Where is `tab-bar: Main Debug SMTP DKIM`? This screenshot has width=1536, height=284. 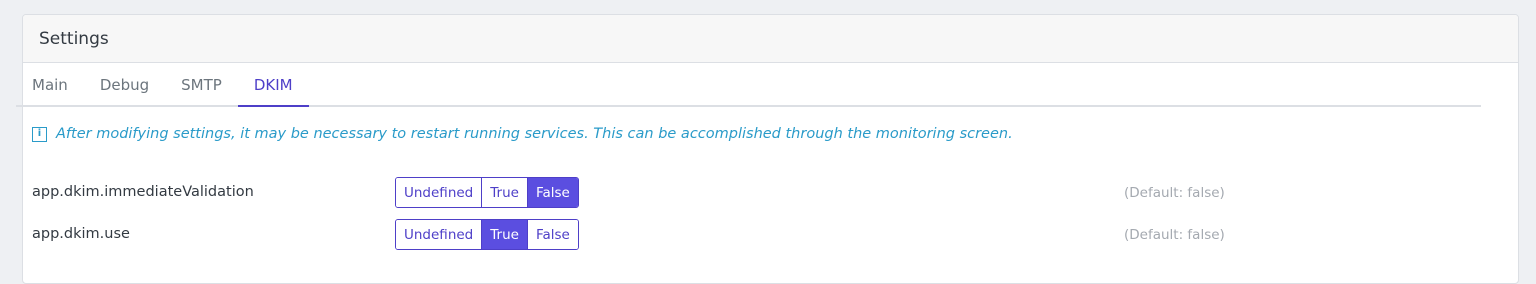 tab-bar: Main Debug SMTP DKIM is located at coordinates (748, 88).